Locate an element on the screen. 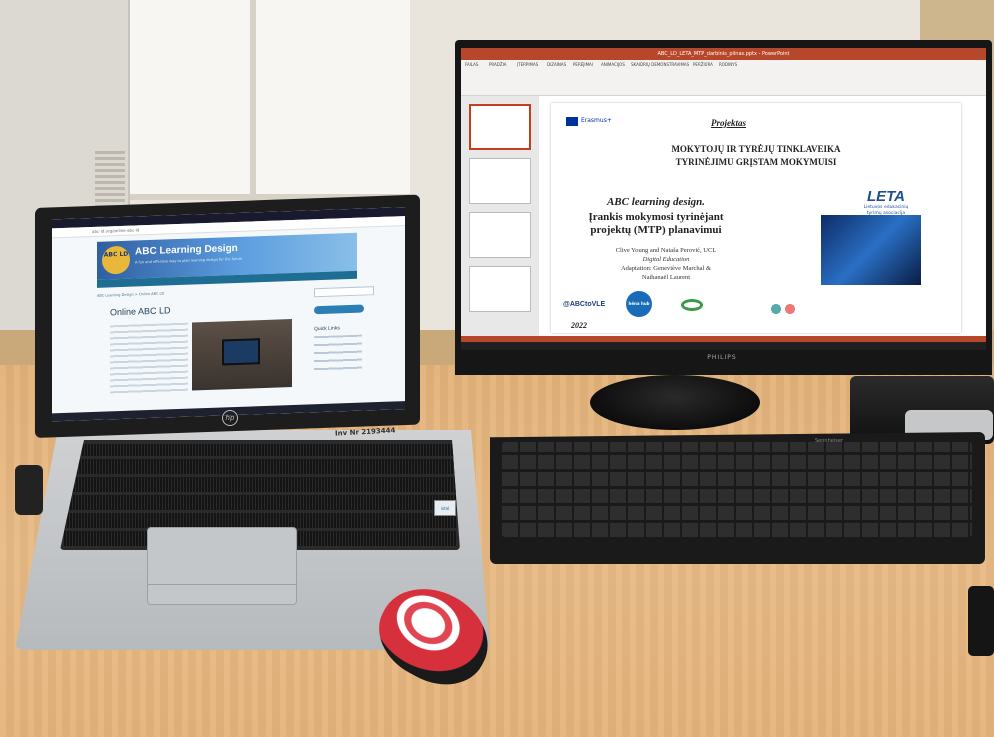 The image size is (994, 737). bag-strap is located at coordinates (29, 490).